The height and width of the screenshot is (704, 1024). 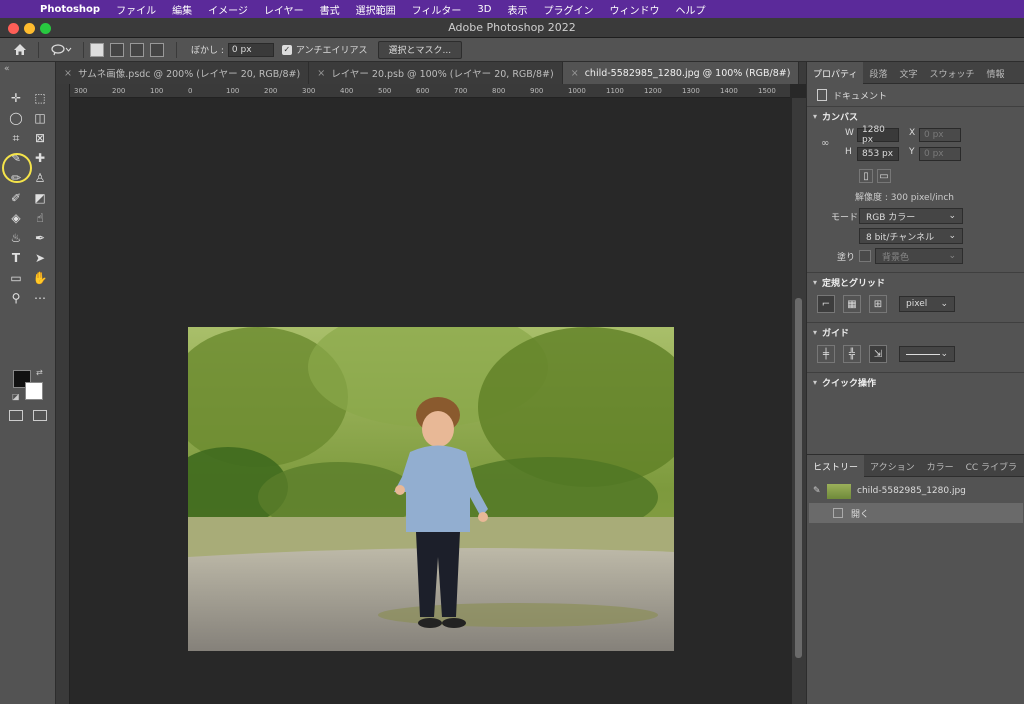 What do you see at coordinates (40, 118) in the screenshot?
I see `object-select-tool-icon: ◫` at bounding box center [40, 118].